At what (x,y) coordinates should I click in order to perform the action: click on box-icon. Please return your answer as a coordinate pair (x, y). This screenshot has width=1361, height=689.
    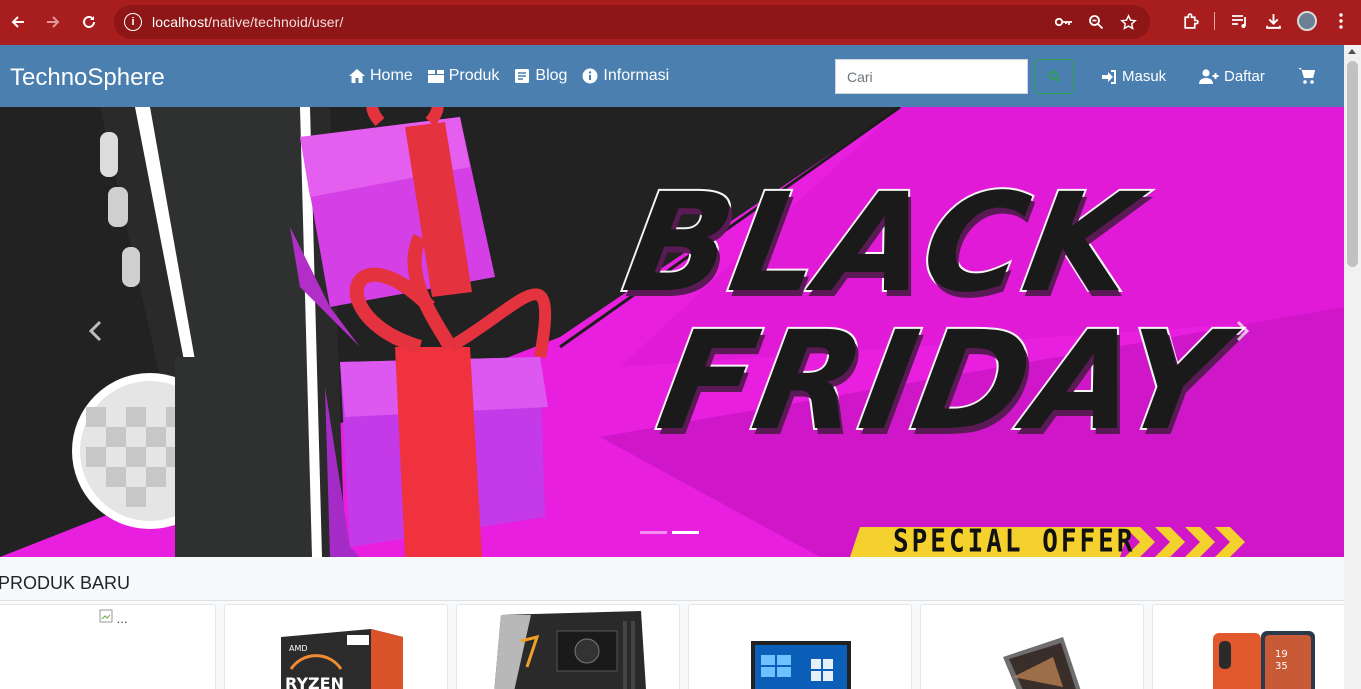
    Looking at the image, I should click on (435, 76).